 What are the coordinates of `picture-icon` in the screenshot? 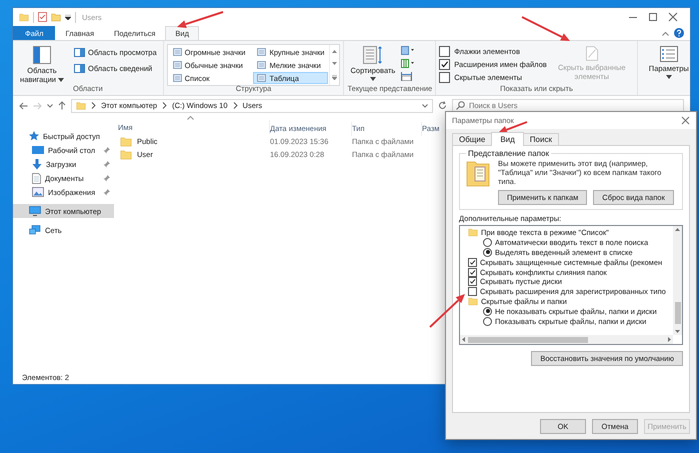 It's located at (38, 192).